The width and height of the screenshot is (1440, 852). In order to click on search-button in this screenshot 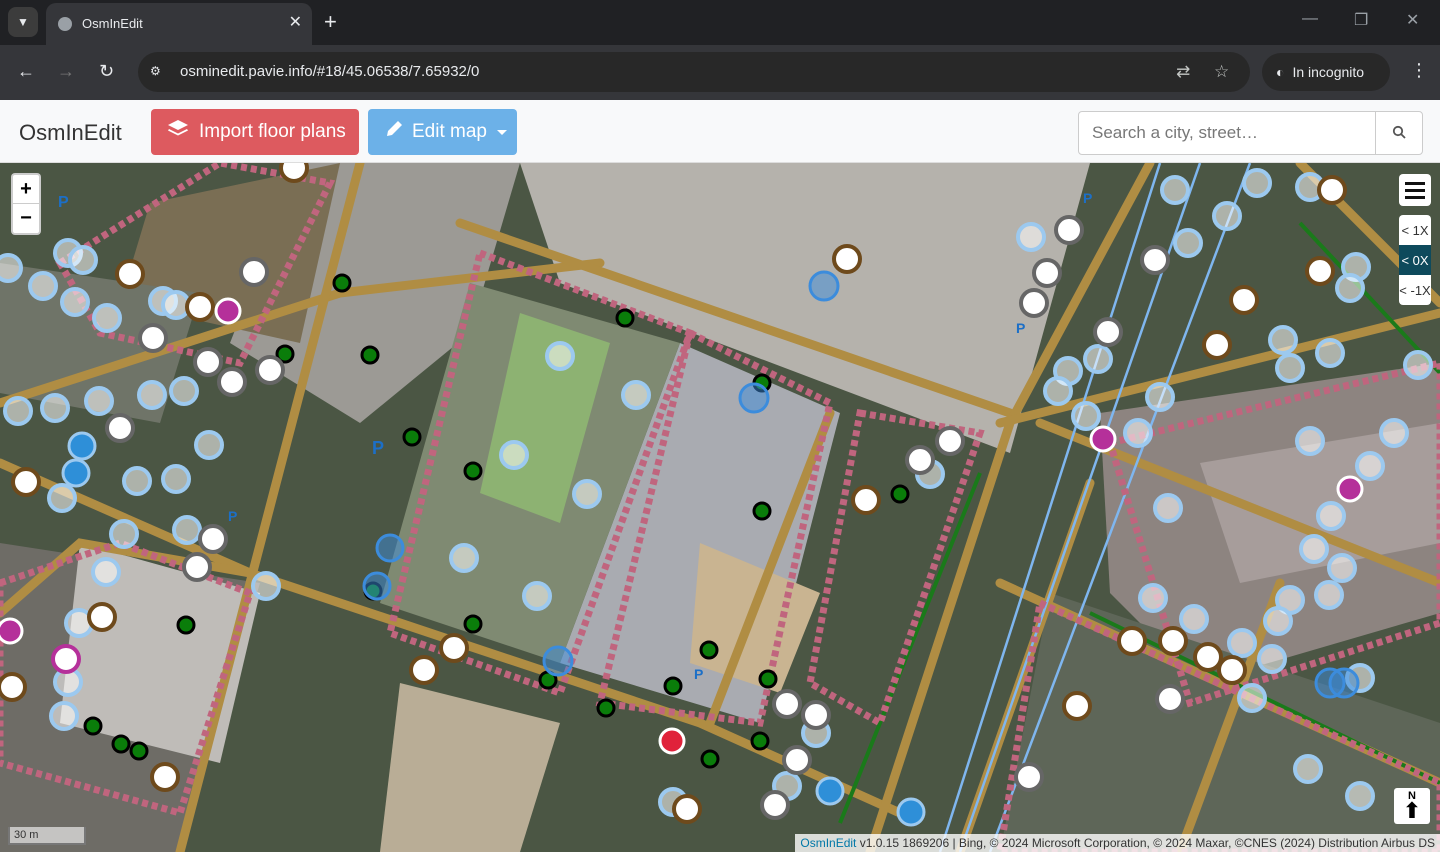, I will do `click(1399, 133)`.